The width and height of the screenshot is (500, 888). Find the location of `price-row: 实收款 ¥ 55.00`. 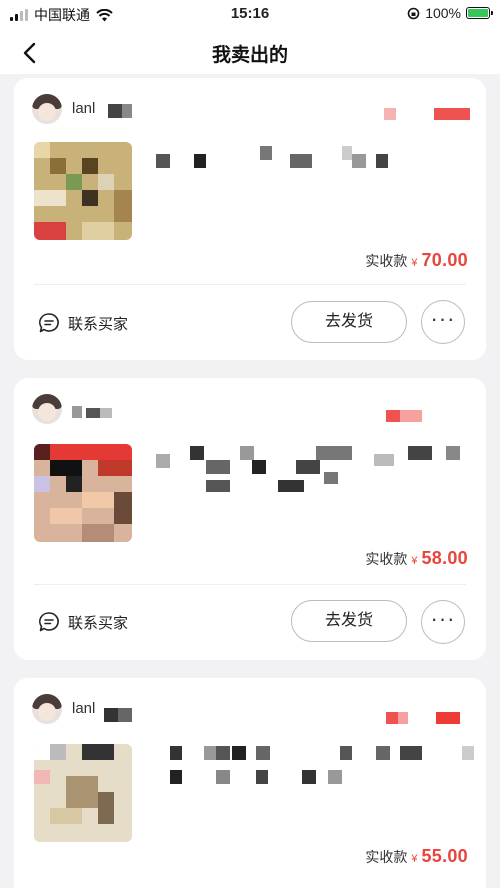

price-row: 实收款 ¥ 55.00 is located at coordinates (416, 856).